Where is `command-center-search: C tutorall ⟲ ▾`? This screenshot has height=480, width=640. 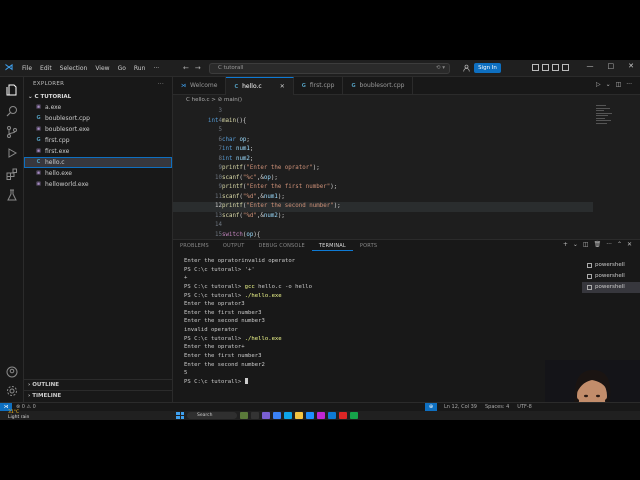 command-center-search: C tutorall ⟲ ▾ is located at coordinates (329, 68).